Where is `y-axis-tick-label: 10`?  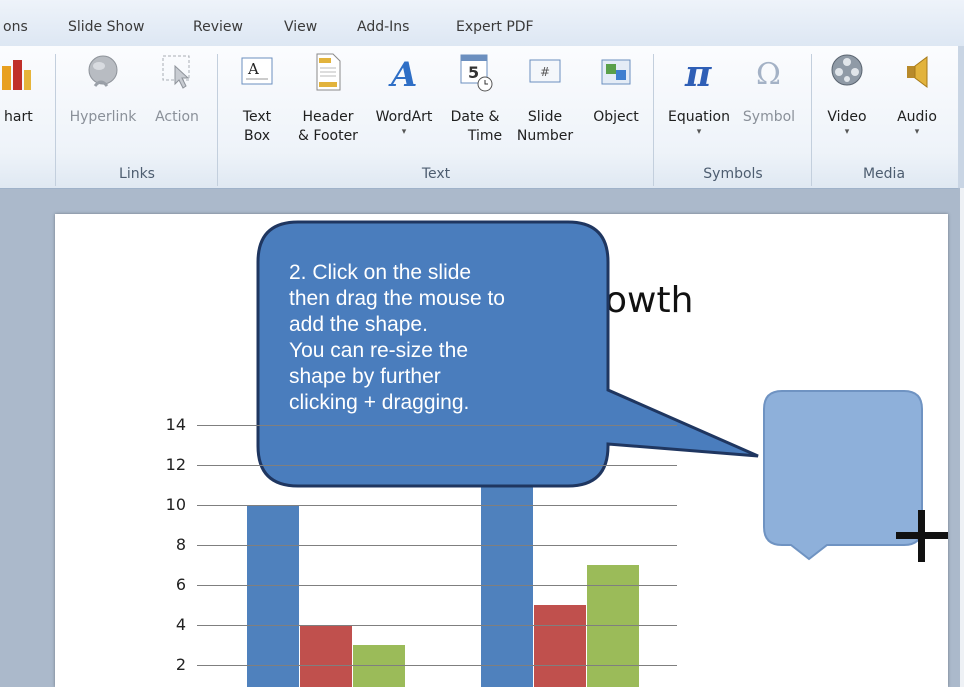
y-axis-tick-label: 10 is located at coordinates (175, 504).